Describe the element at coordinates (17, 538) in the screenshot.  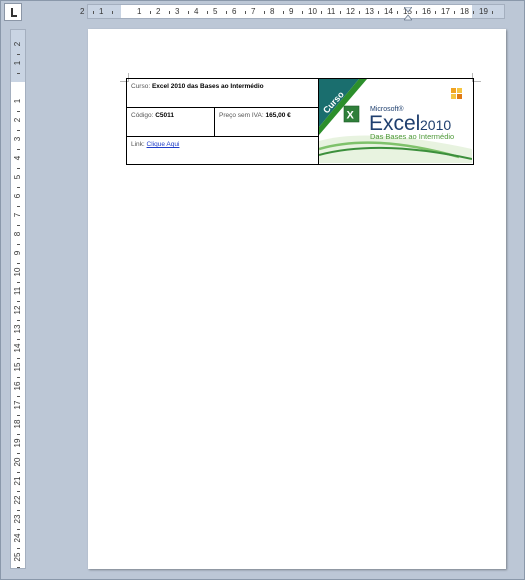
I see `ruler-tick-label: 24` at that location.